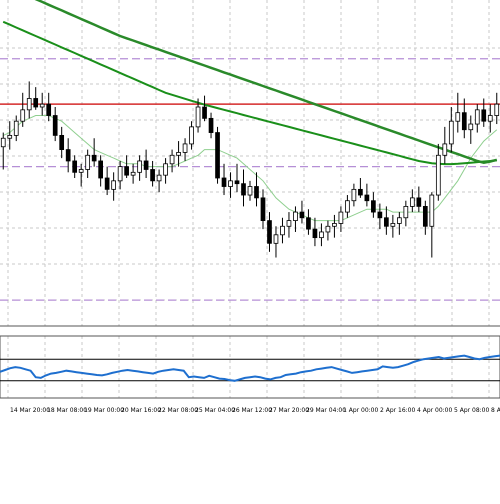 The image size is (500, 504). Describe the element at coordinates (215, 410) in the screenshot. I see `x-tick-label: 25 Mar 04:00` at that location.